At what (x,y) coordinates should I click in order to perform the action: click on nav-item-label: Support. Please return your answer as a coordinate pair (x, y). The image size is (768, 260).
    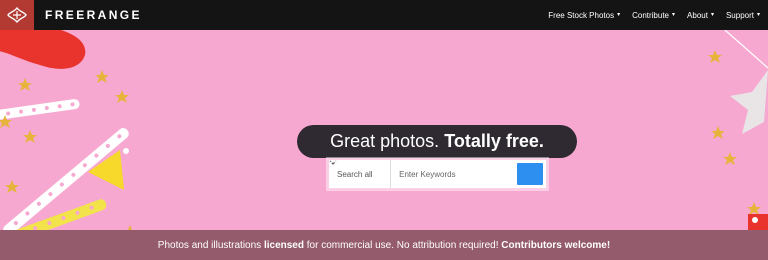
    Looking at the image, I should click on (739, 15).